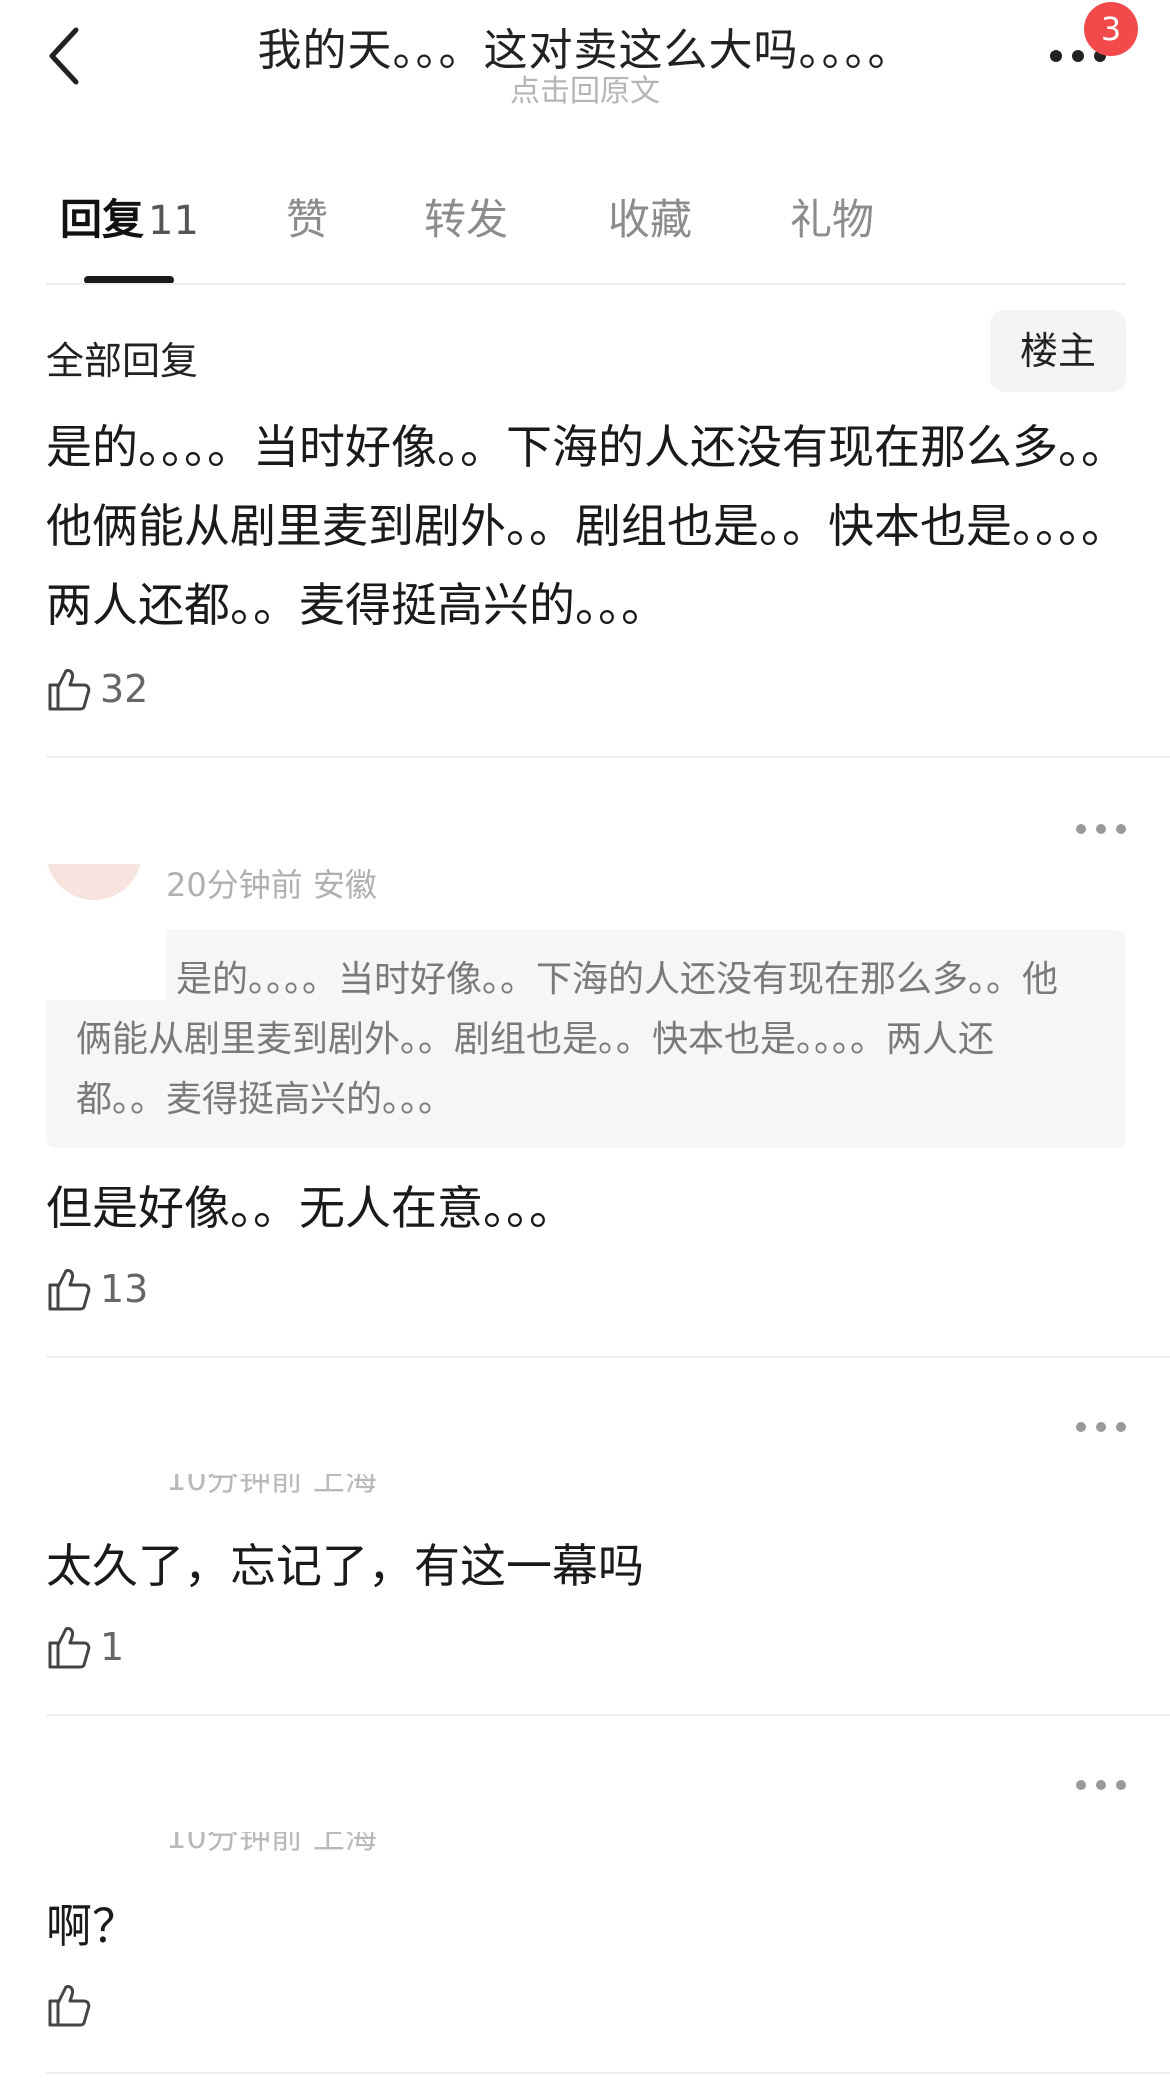  I want to click on quote-cover, so click(106, 965).